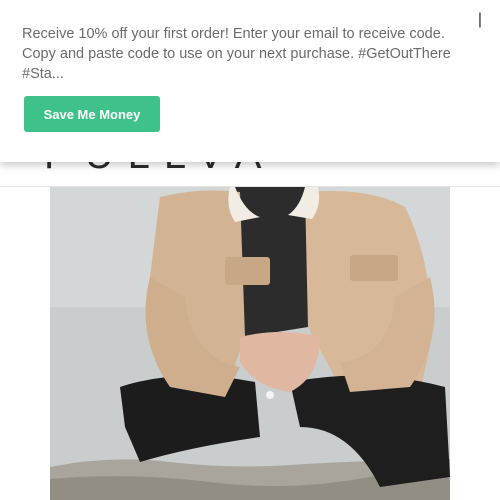 This screenshot has height=500, width=500. I want to click on save-me-money-button: Save Me Money, so click(92, 114).